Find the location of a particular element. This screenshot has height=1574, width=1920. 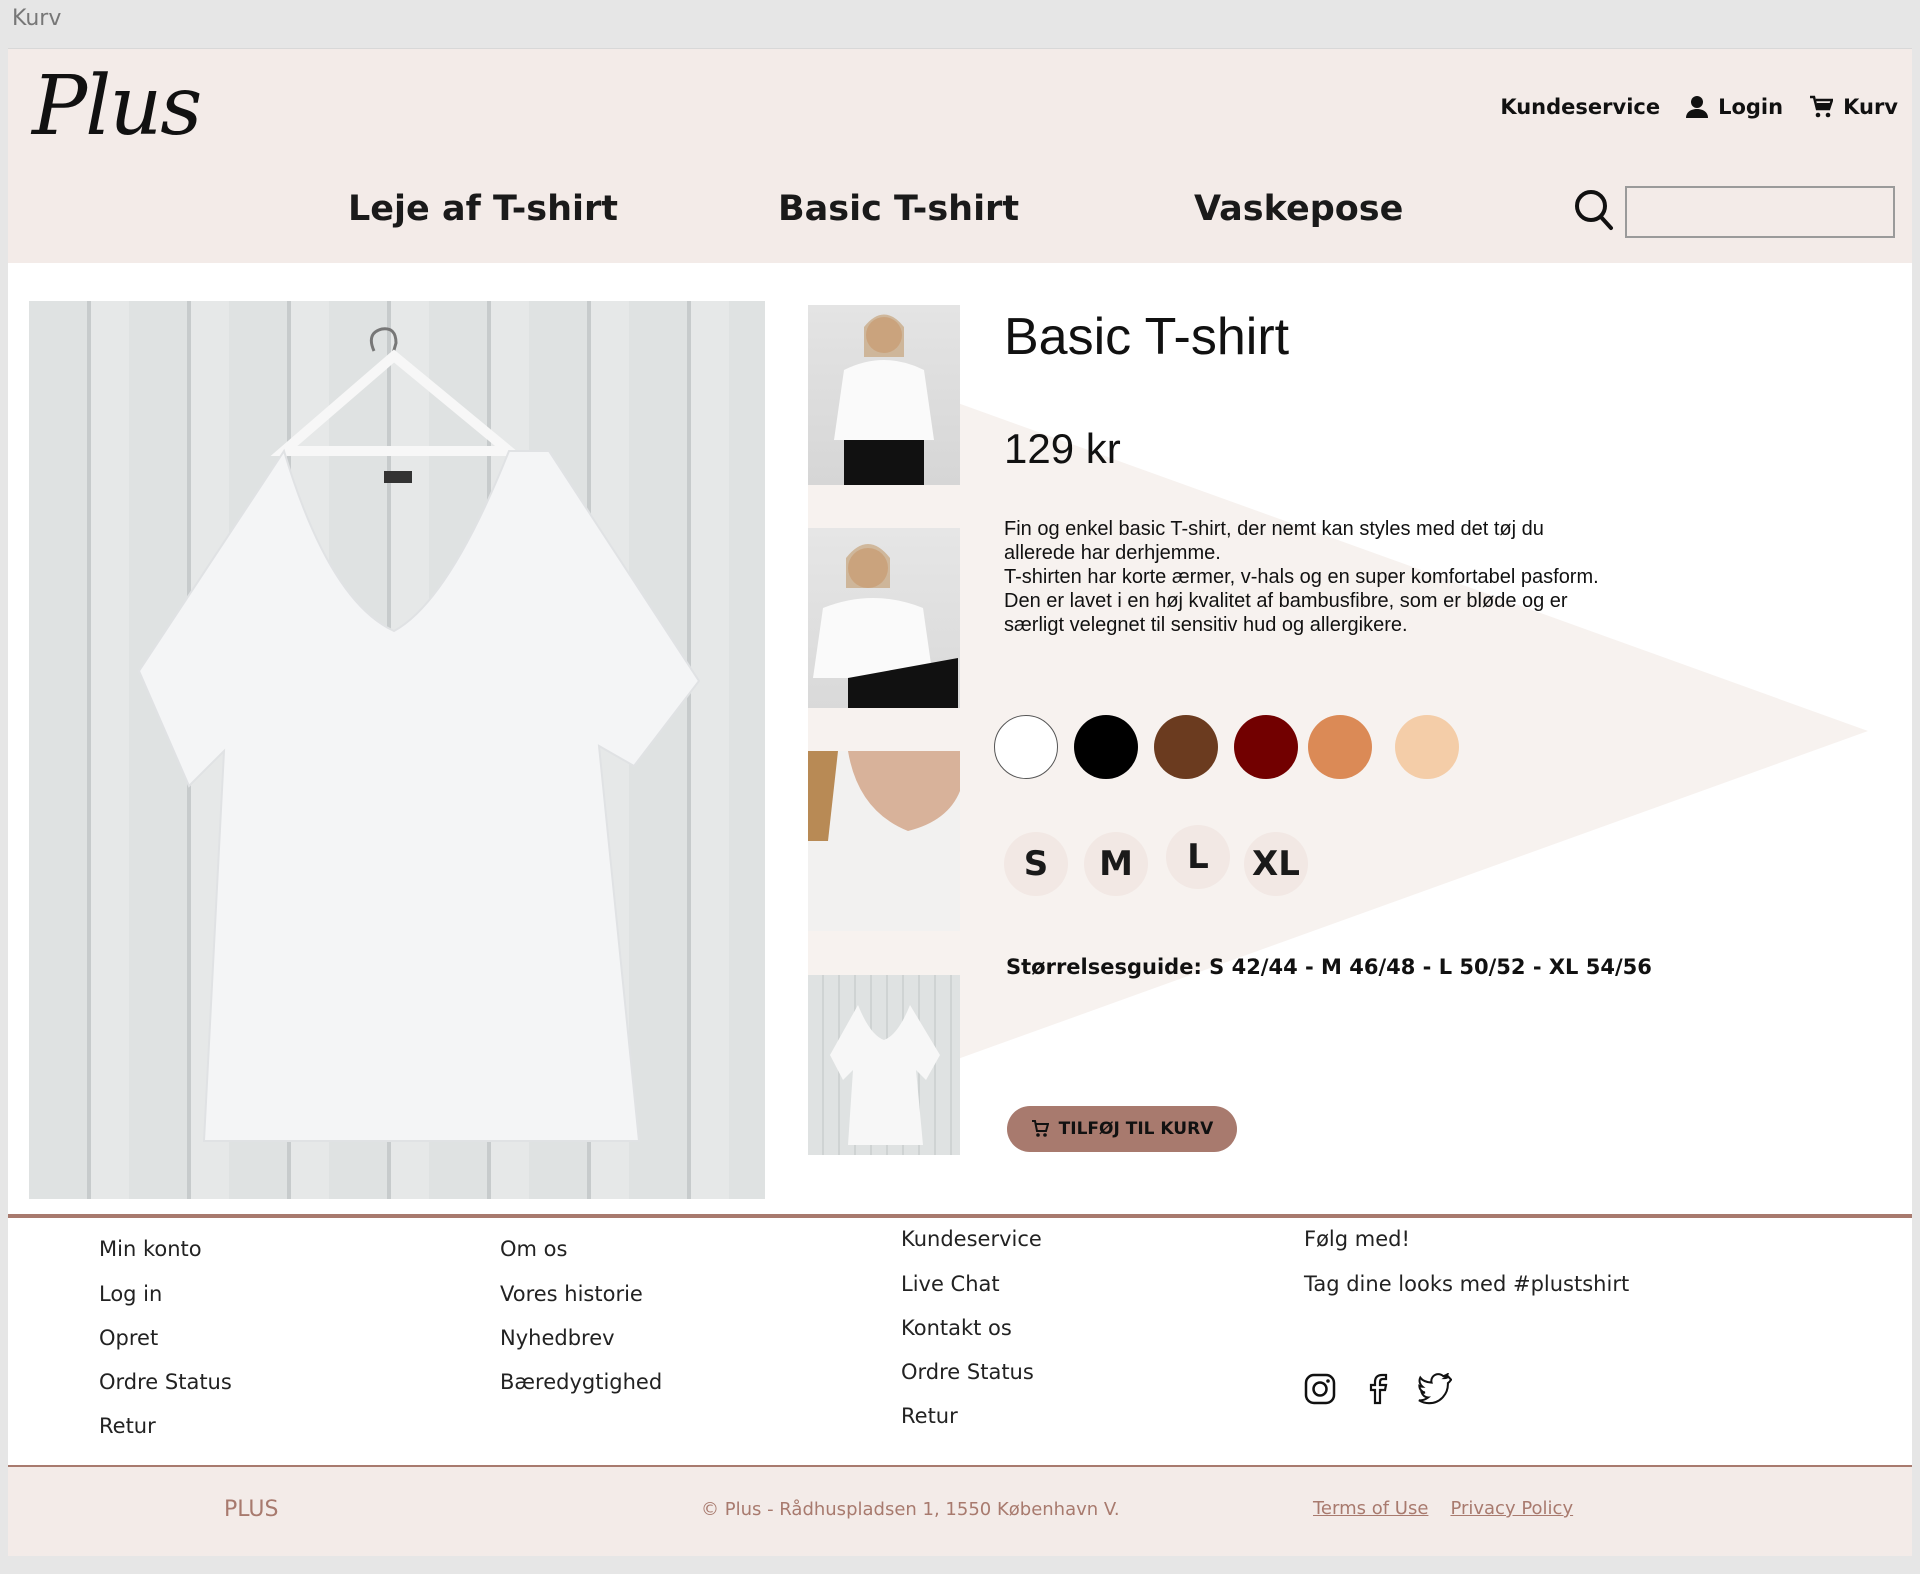

size-button: M is located at coordinates (1116, 864).